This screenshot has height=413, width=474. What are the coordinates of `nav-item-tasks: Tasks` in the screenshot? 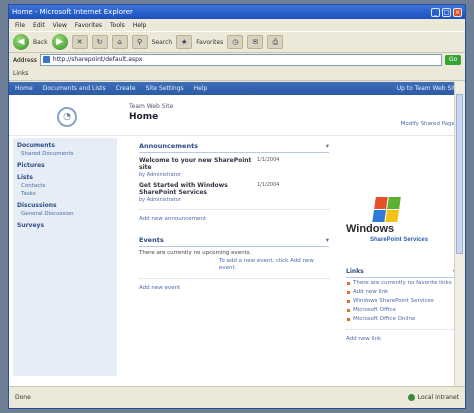 It's located at (65, 194).